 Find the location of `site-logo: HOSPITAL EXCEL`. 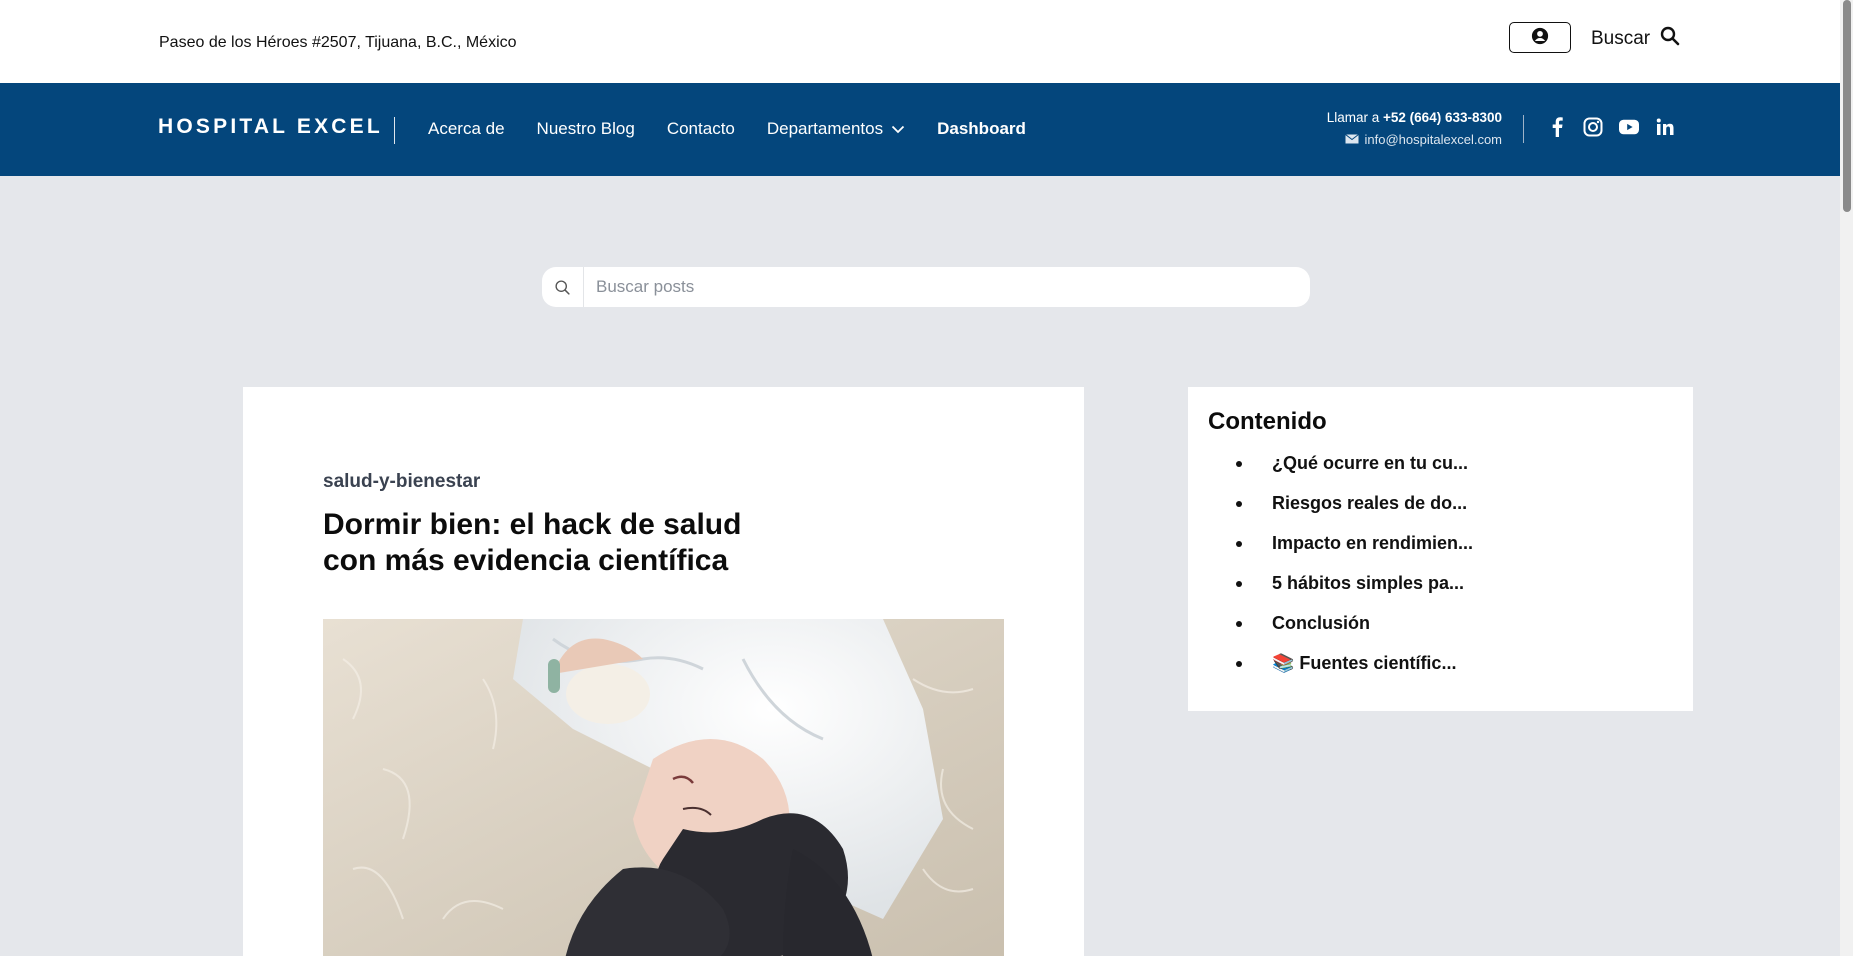

site-logo: HOSPITAL EXCEL is located at coordinates (270, 127).